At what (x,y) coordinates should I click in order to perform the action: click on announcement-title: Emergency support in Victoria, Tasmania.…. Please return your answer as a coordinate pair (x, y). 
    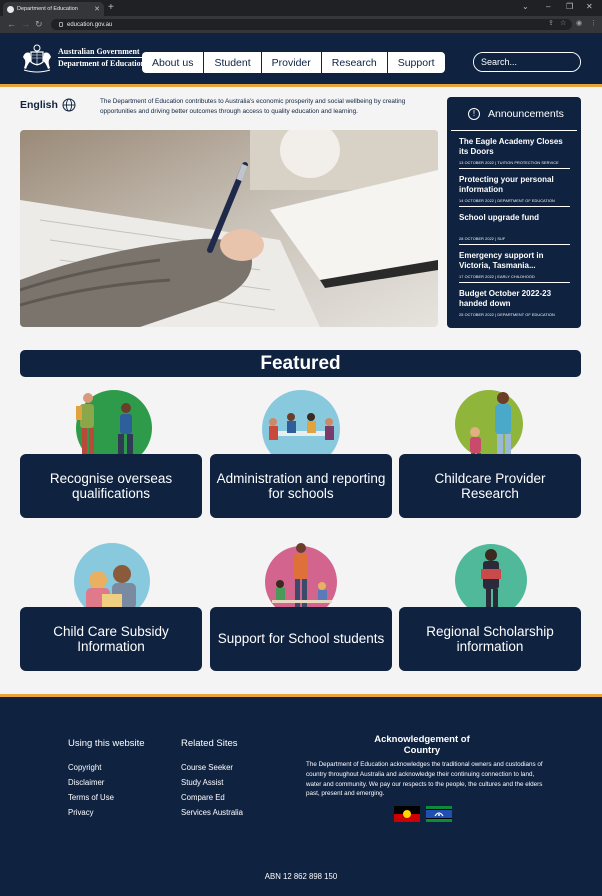
    Looking at the image, I should click on (501, 260).